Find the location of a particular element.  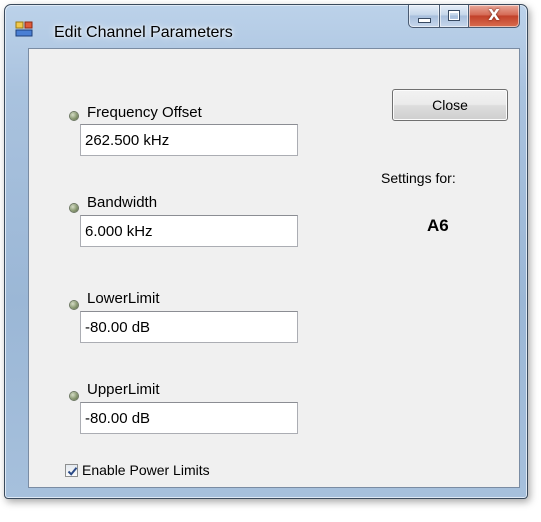

frequency-offset-bullet-icon is located at coordinates (74, 116).